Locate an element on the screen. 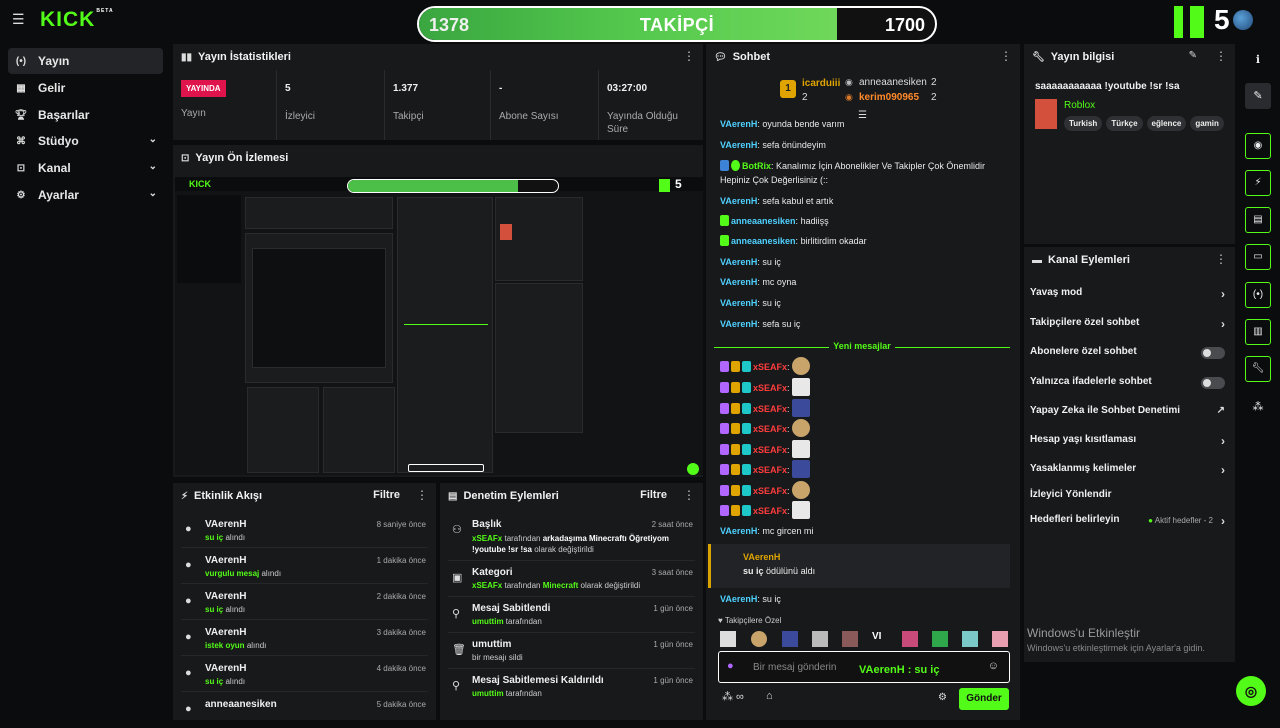 The image size is (1280, 728). layout-icon: ▥ is located at coordinates (1258, 332).